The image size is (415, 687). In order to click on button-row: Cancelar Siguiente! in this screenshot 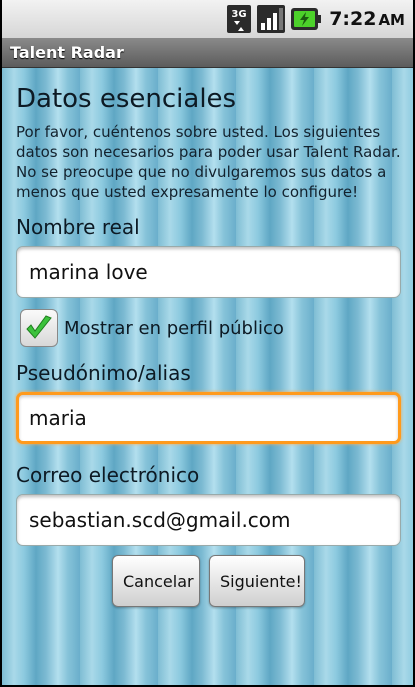, I will do `click(208, 581)`.